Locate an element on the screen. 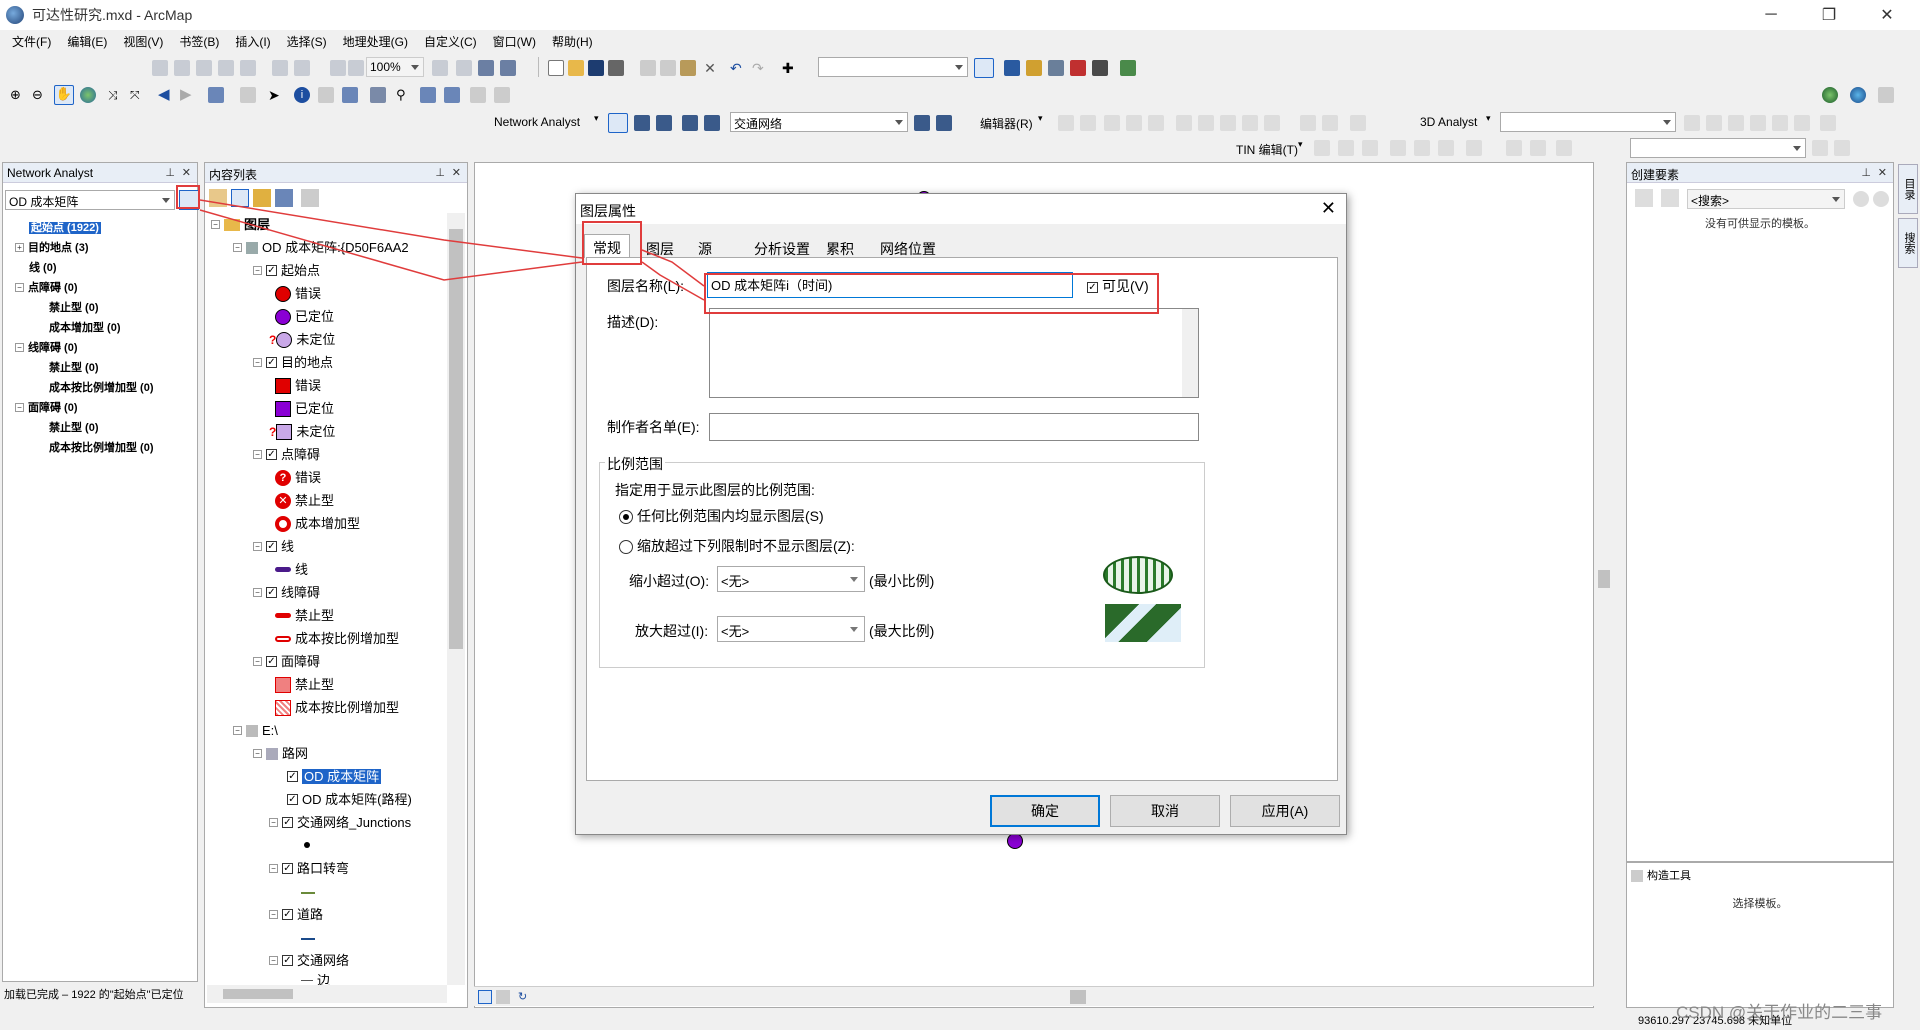 Image resolution: width=1920 pixels, height=1030 pixels. 3d-layer-combo is located at coordinates (1588, 122).